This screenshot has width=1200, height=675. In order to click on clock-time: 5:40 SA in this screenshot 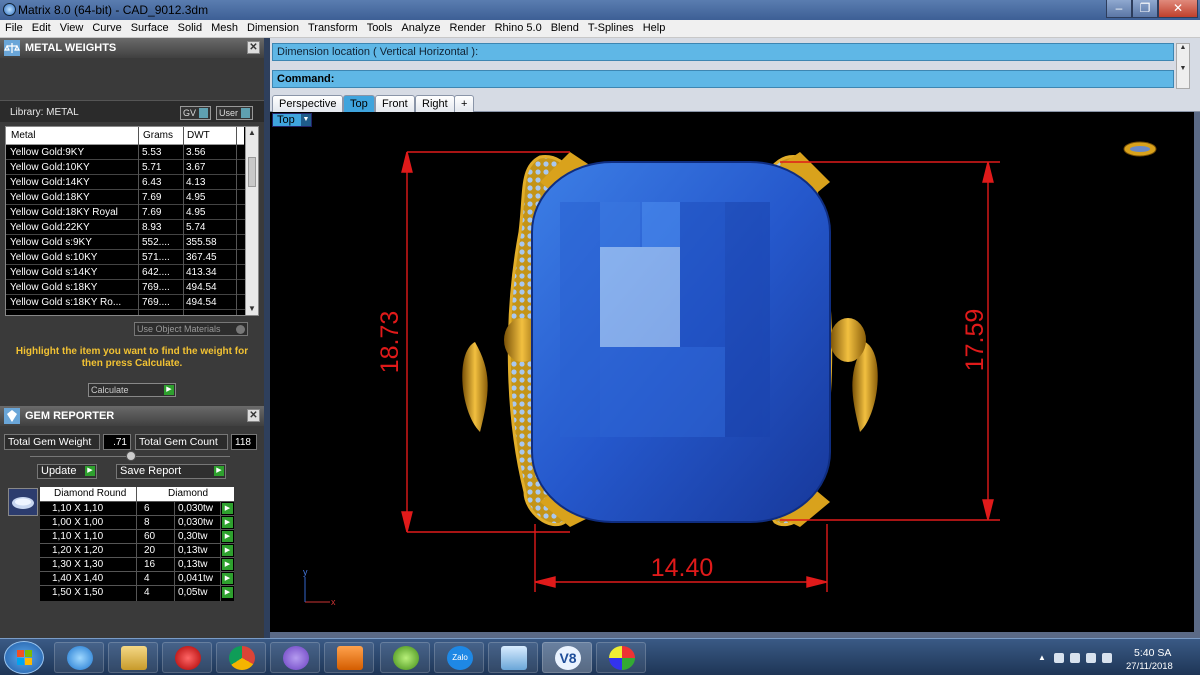, I will do `click(1152, 653)`.